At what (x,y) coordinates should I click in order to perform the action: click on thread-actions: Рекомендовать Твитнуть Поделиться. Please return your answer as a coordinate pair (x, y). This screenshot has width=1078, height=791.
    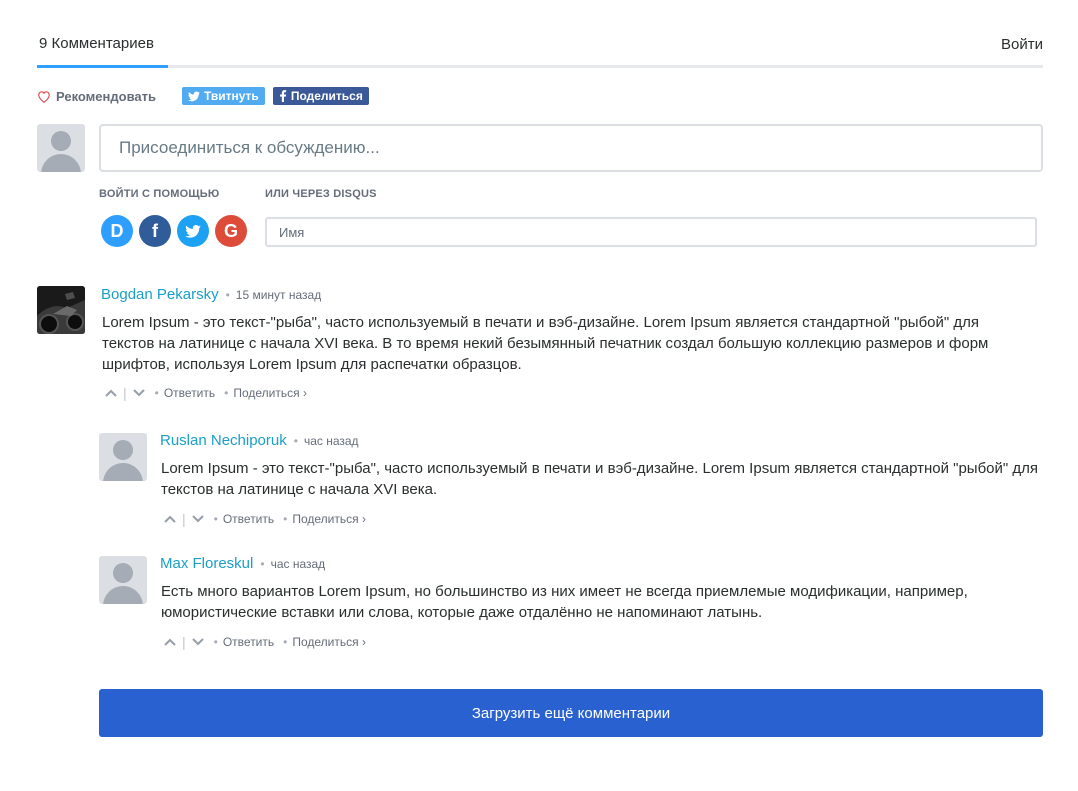
    Looking at the image, I should click on (203, 96).